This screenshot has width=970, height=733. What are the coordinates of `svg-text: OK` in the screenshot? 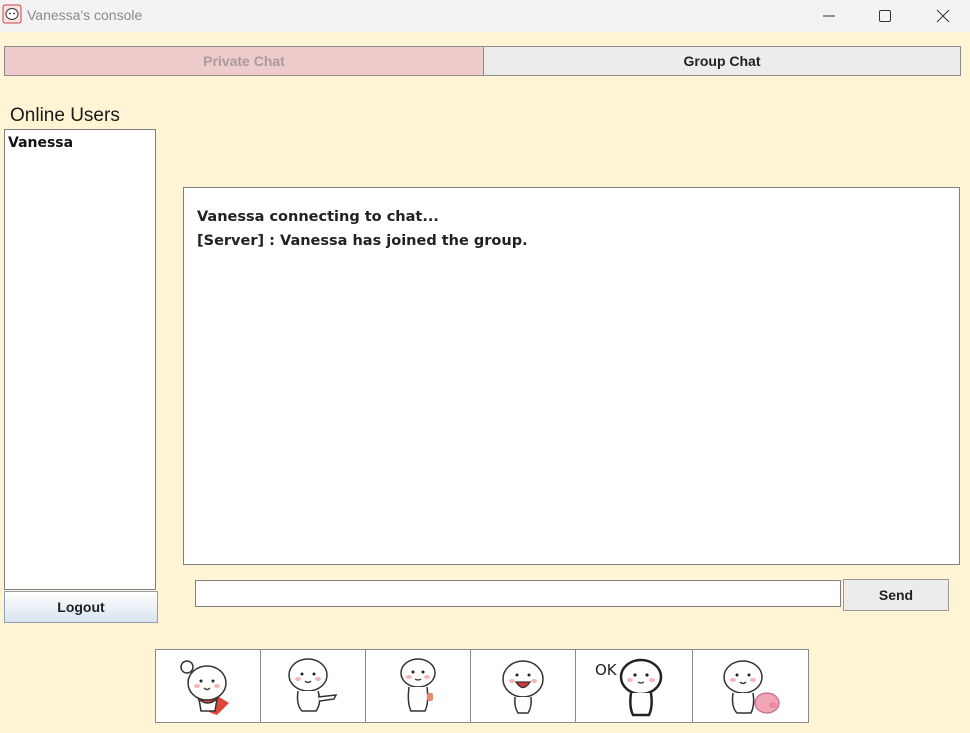 It's located at (606, 670).